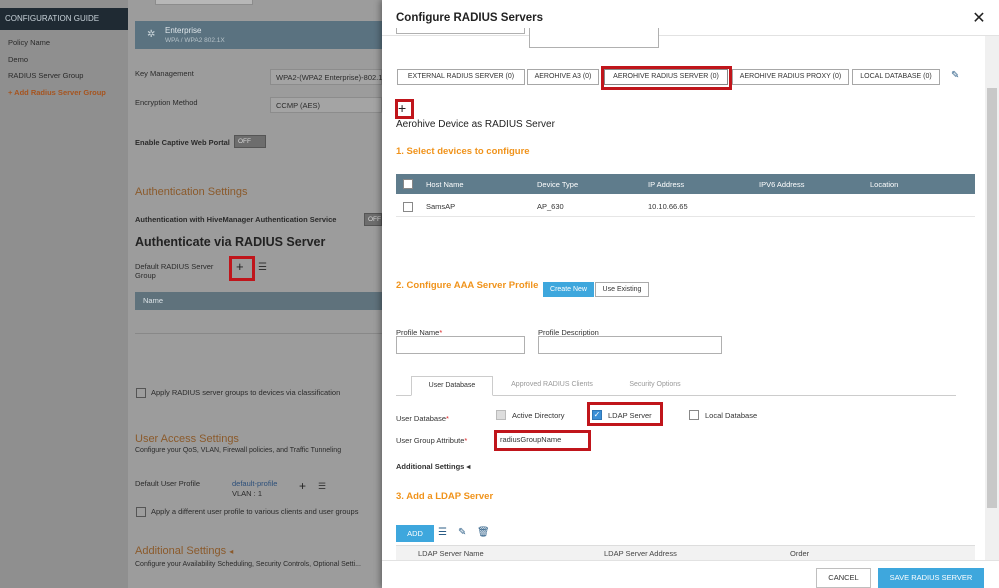 The width and height of the screenshot is (999, 588). I want to click on name-col-header: Name, so click(153, 300).